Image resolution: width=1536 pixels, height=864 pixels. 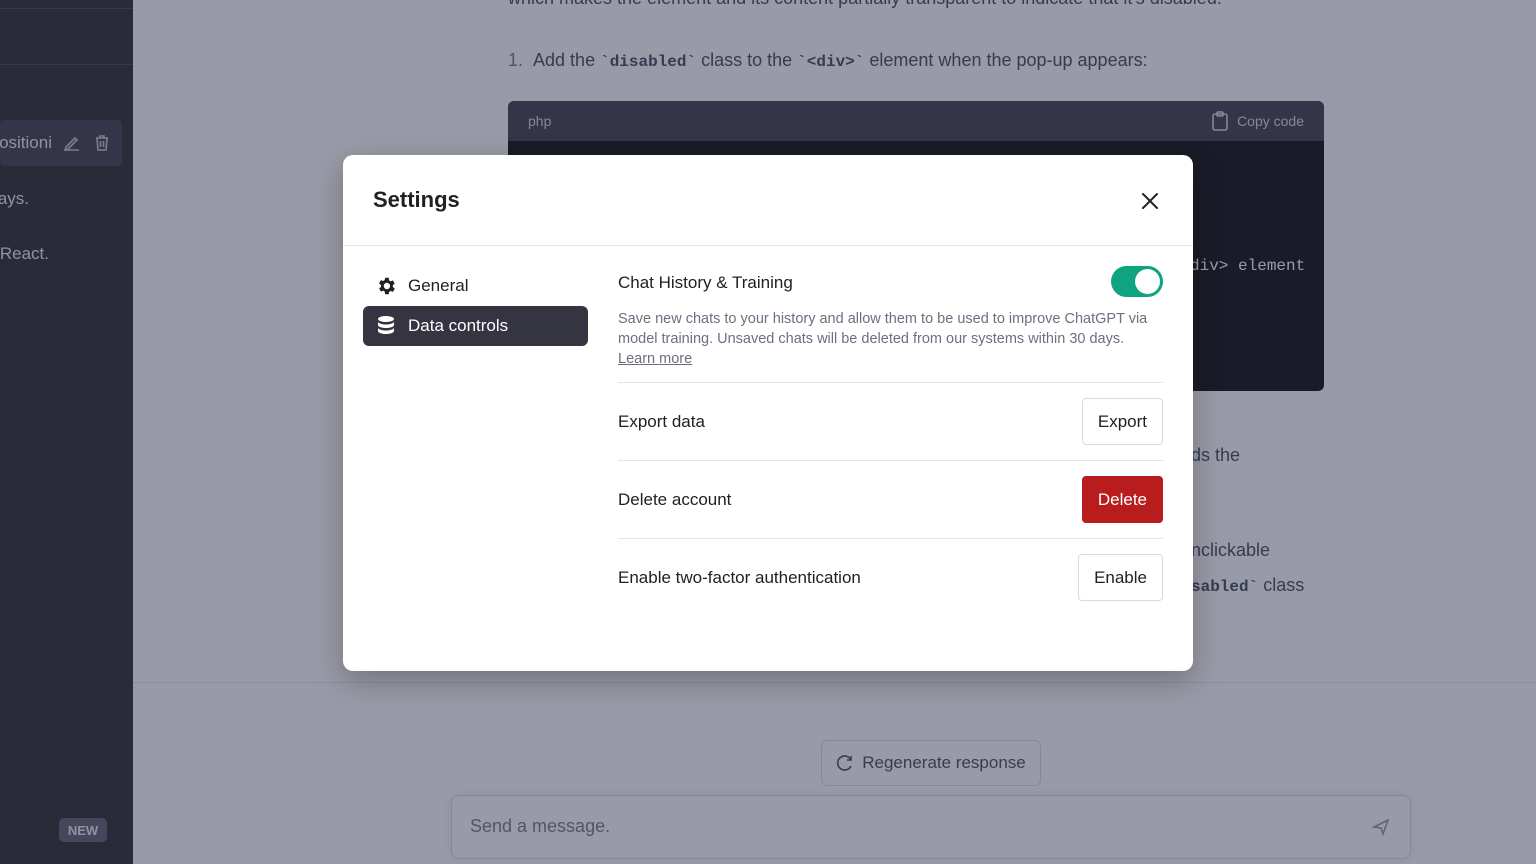 I want to click on tab-general: General, so click(x=475, y=286).